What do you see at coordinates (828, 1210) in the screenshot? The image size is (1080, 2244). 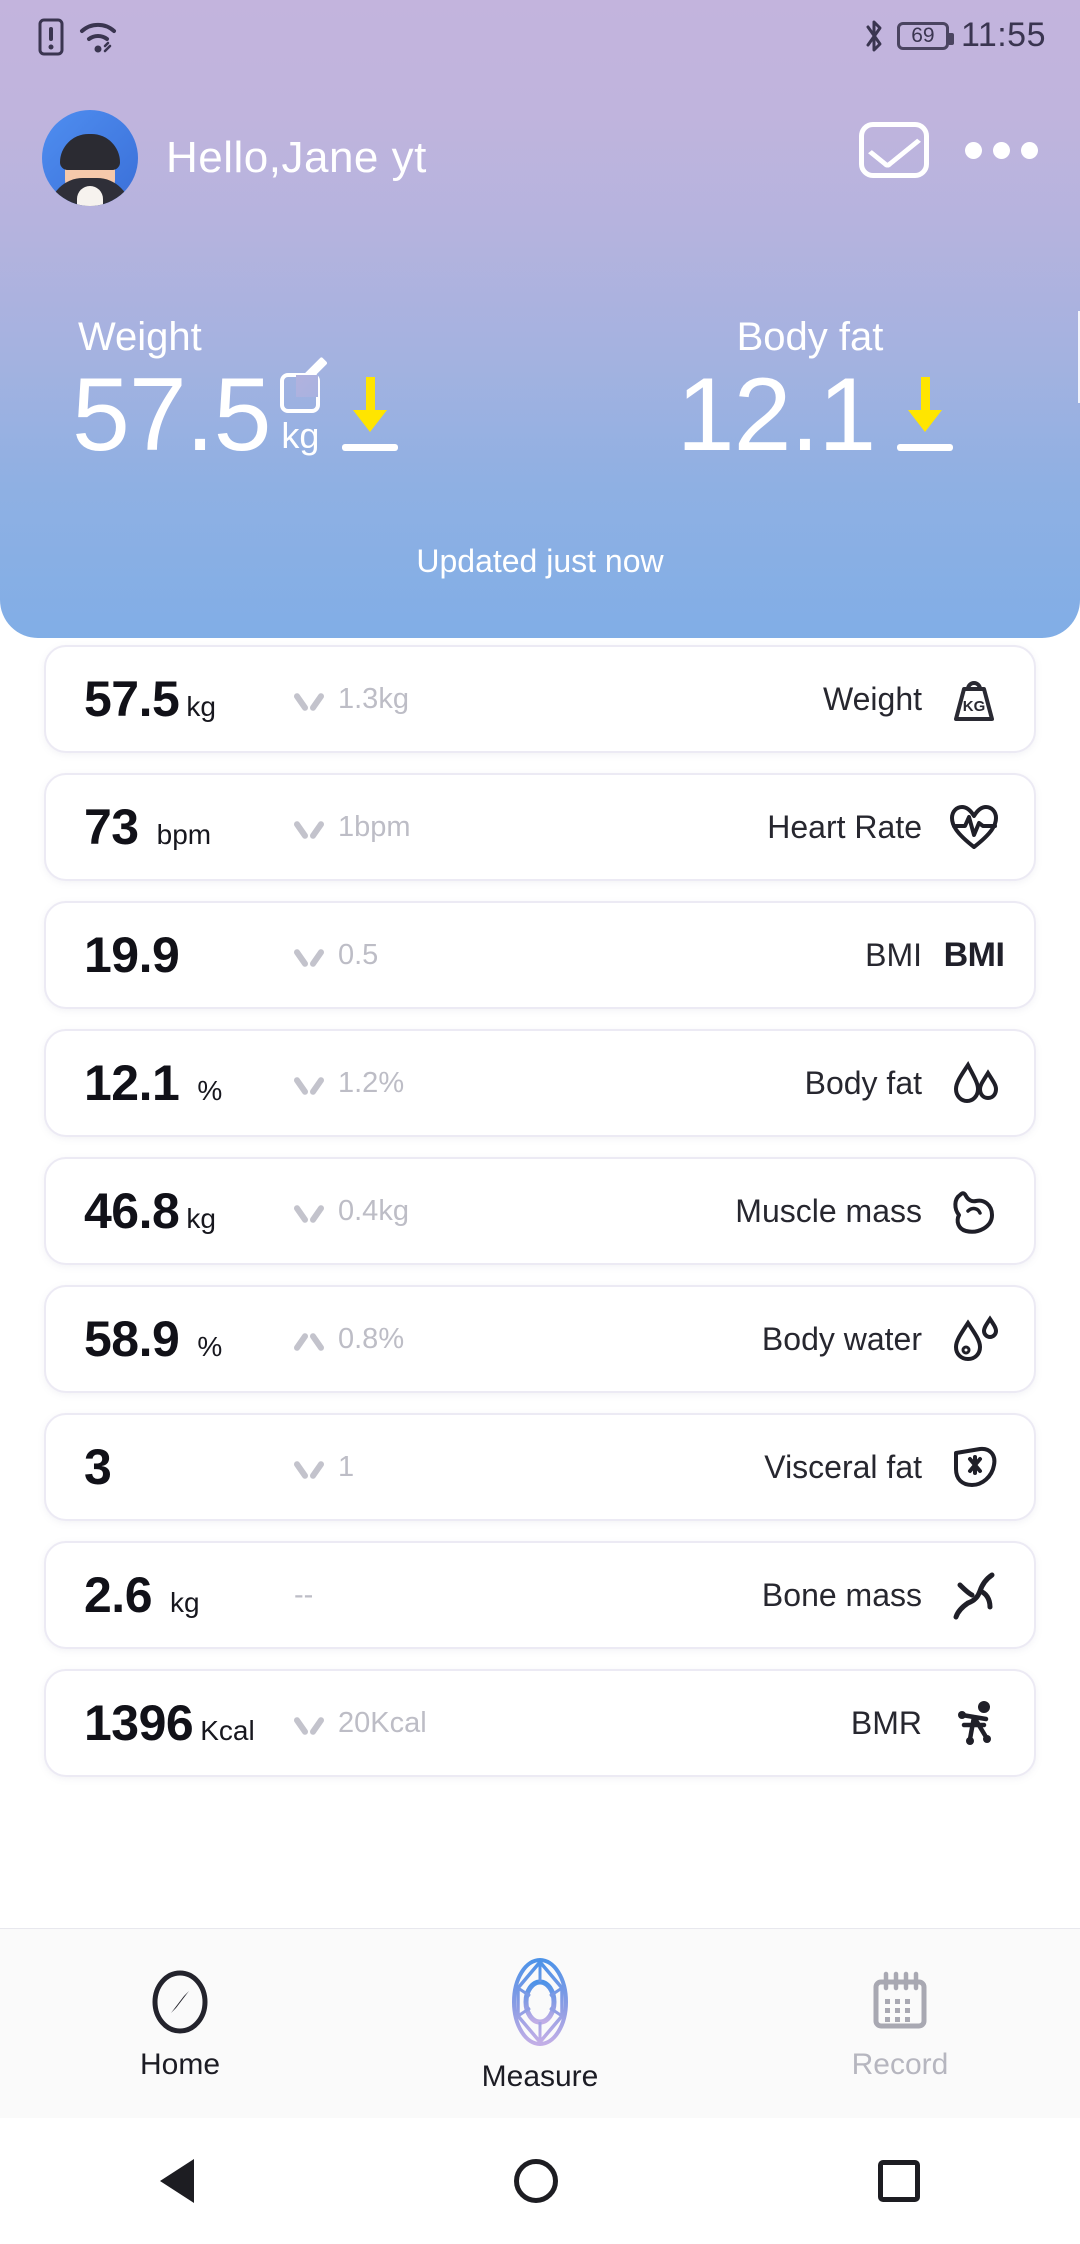 I see `metric-label: Muscle mass` at bounding box center [828, 1210].